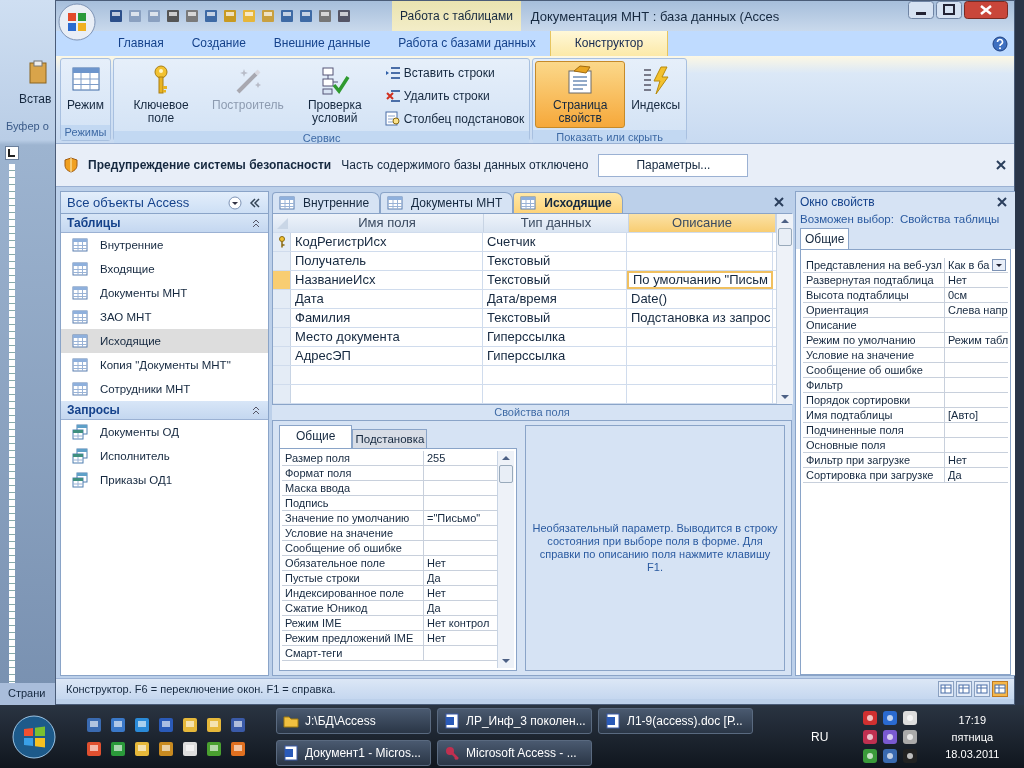 The height and width of the screenshot is (768, 1024). What do you see at coordinates (34, 736) in the screenshot?
I see `start-button-icon` at bounding box center [34, 736].